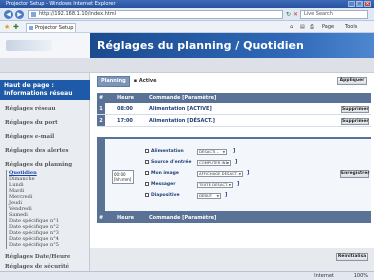  What do you see at coordinates (78, 14) in the screenshot?
I see `url-text: http://192.168.1.10/index.html` at bounding box center [78, 14].